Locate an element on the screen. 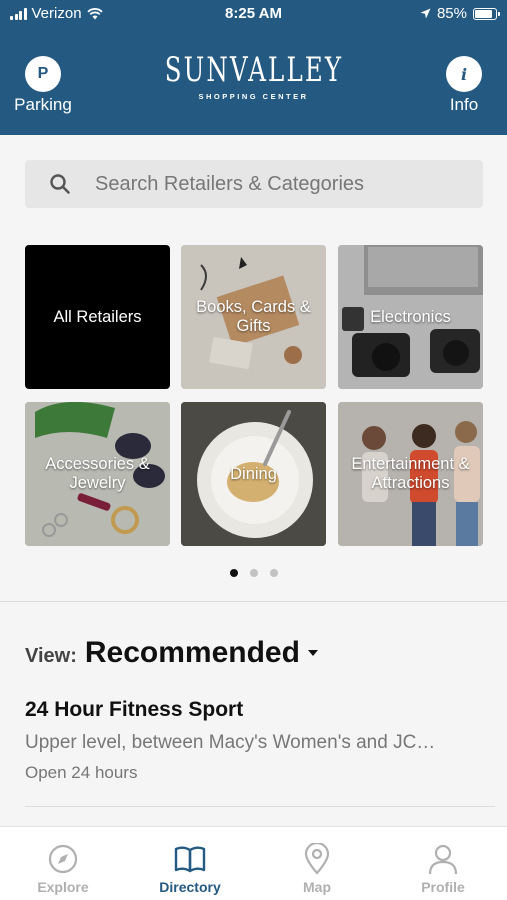 The height and width of the screenshot is (900, 507). logo-wordmark: SUNVALLEY is located at coordinates (253, 70).